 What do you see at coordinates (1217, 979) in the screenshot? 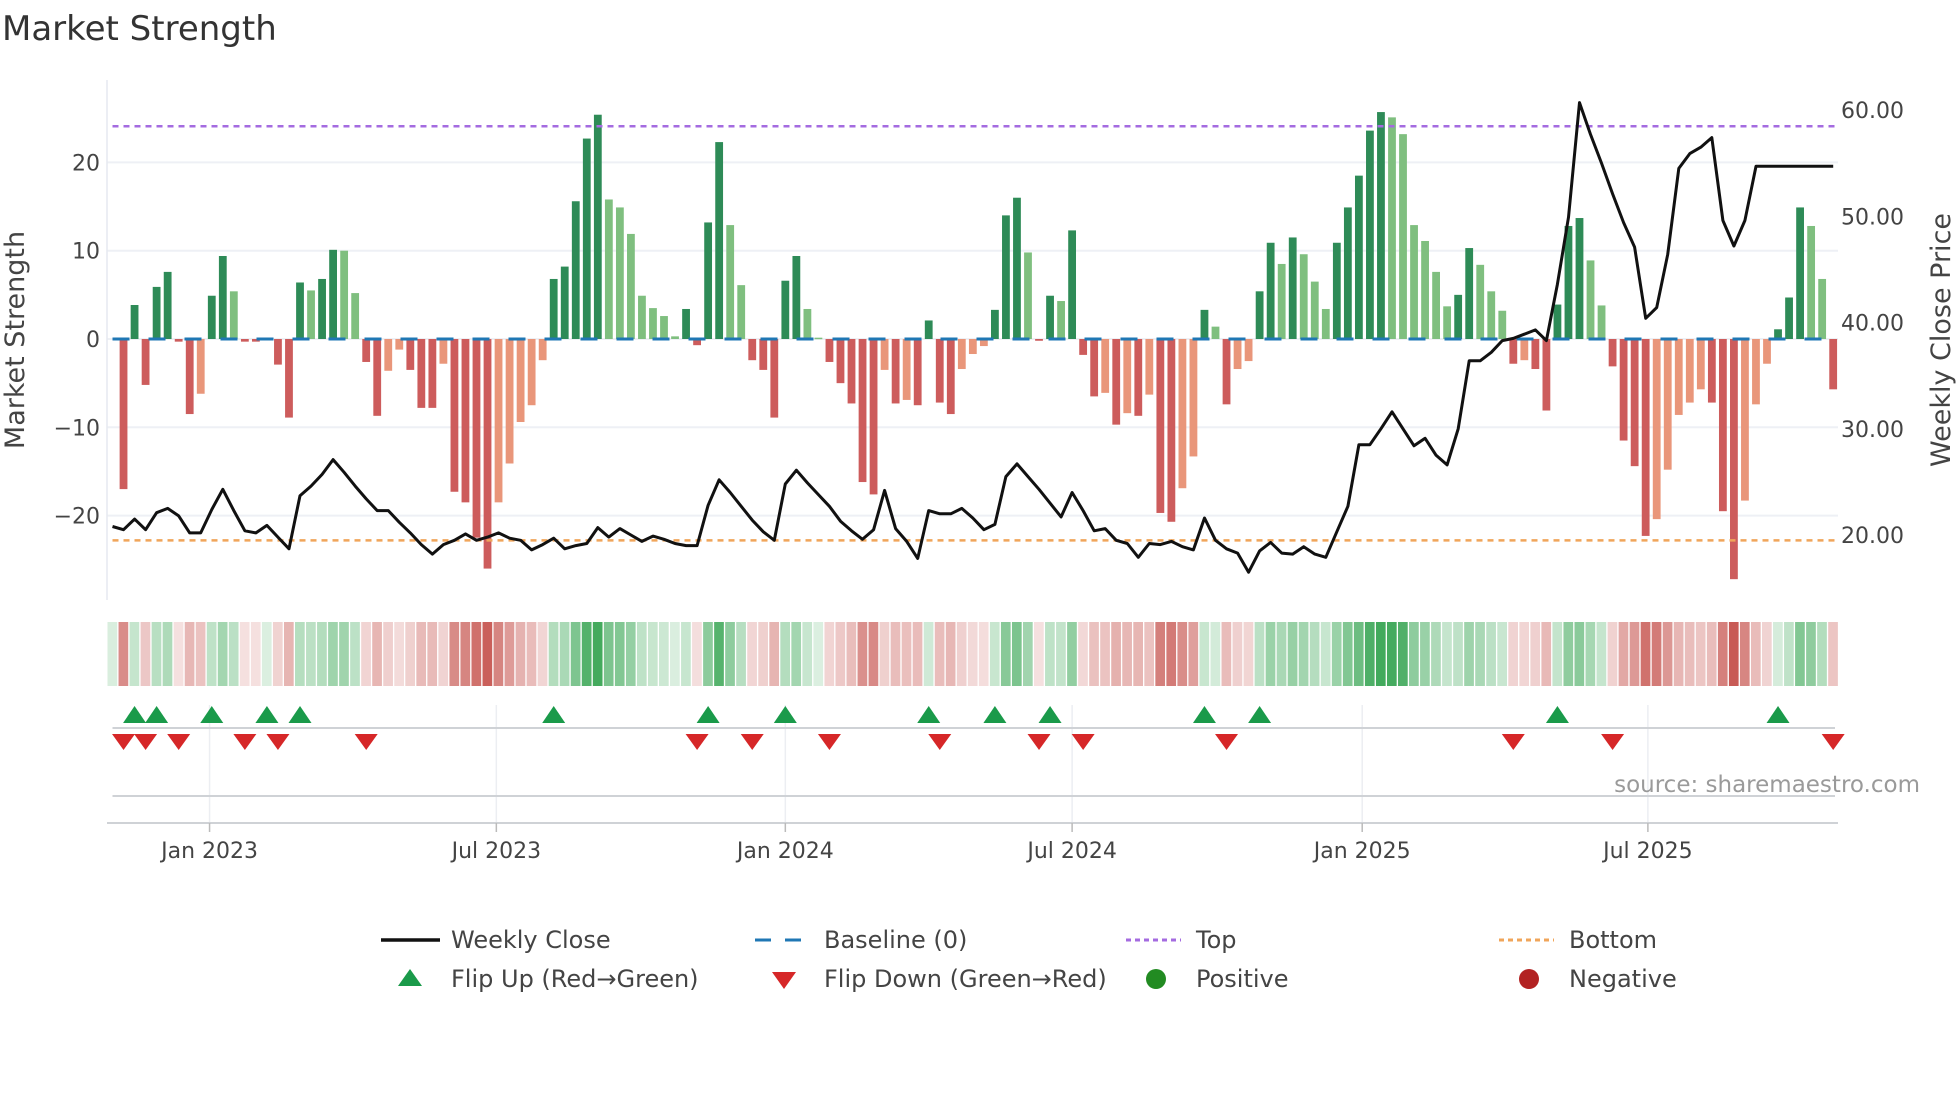
I see `legend-item-positive: Positive` at bounding box center [1217, 979].